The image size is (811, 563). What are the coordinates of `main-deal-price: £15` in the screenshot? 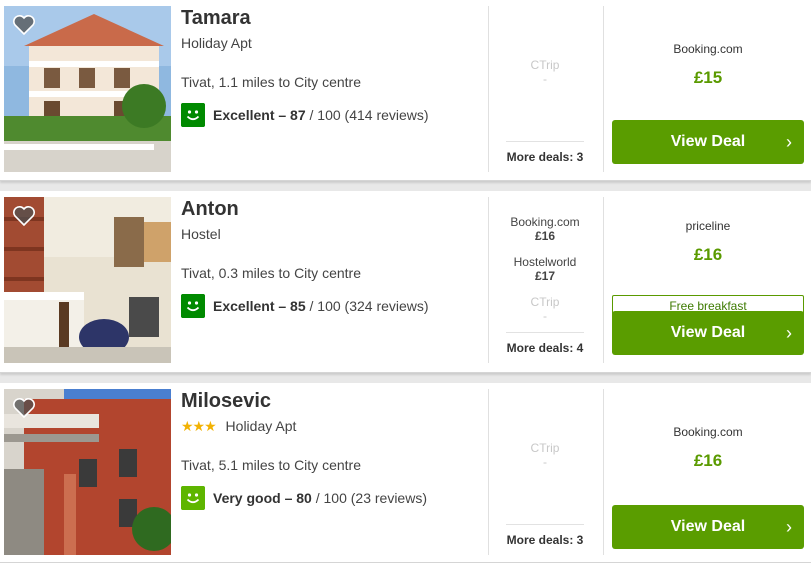 It's located at (708, 78).